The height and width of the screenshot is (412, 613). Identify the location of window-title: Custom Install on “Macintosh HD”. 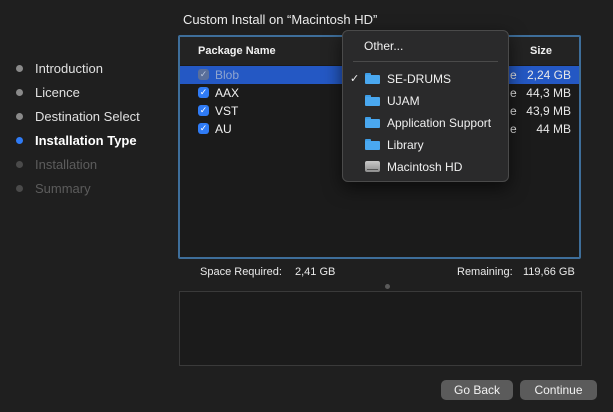
(280, 19).